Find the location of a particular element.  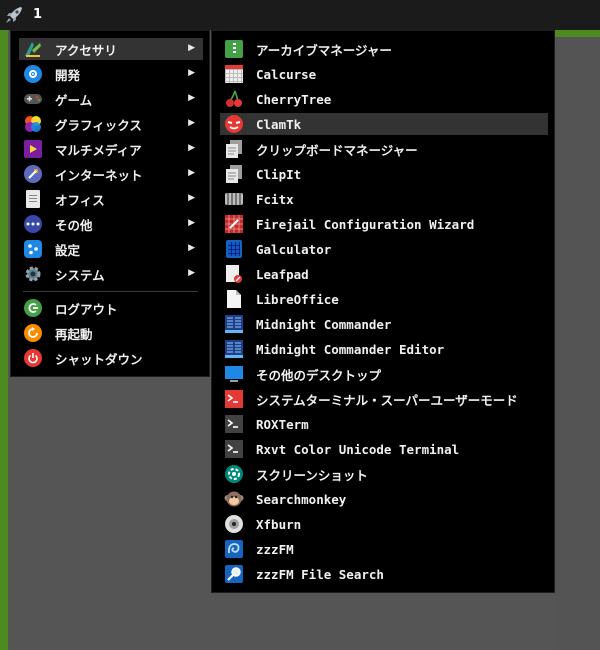

shutdown-icon is located at coordinates (33, 358).